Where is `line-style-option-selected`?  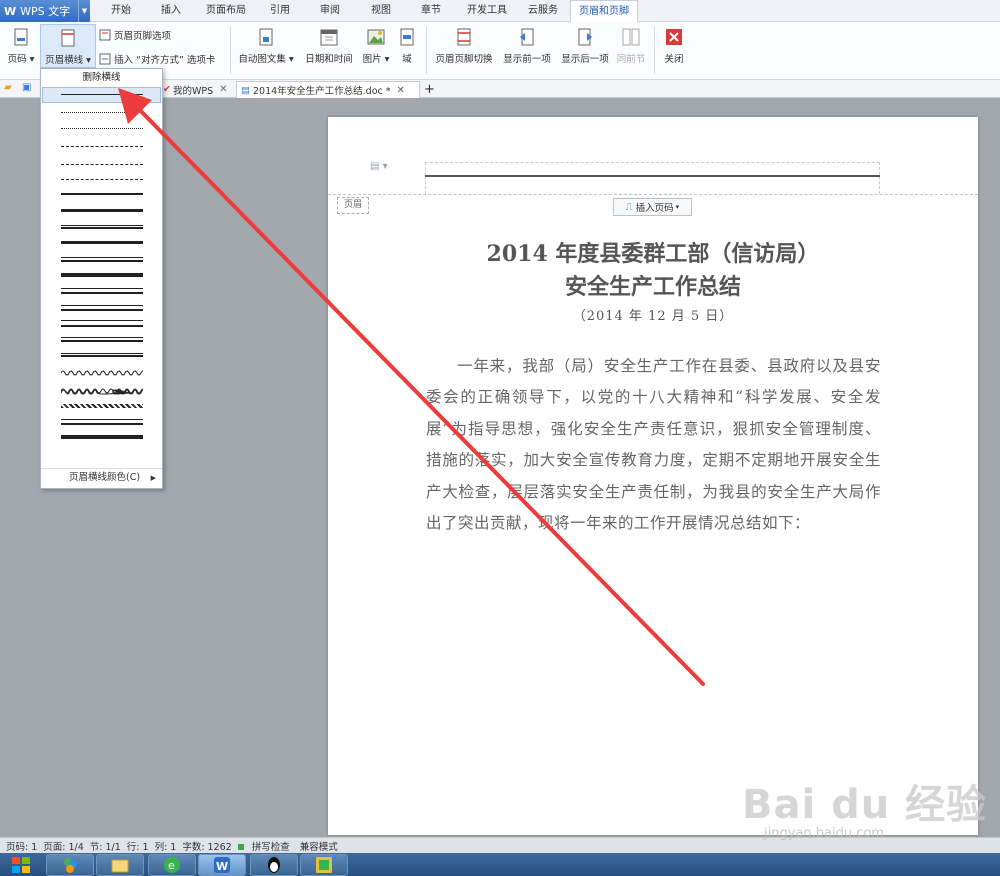
line-style-option-selected is located at coordinates (101, 95).